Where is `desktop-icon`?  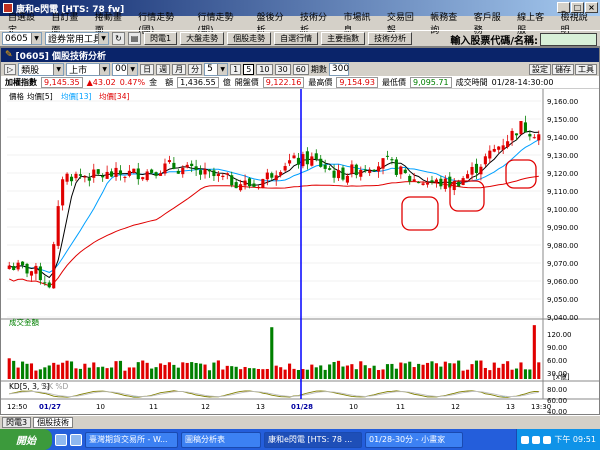 desktop-icon is located at coordinates (76, 439).